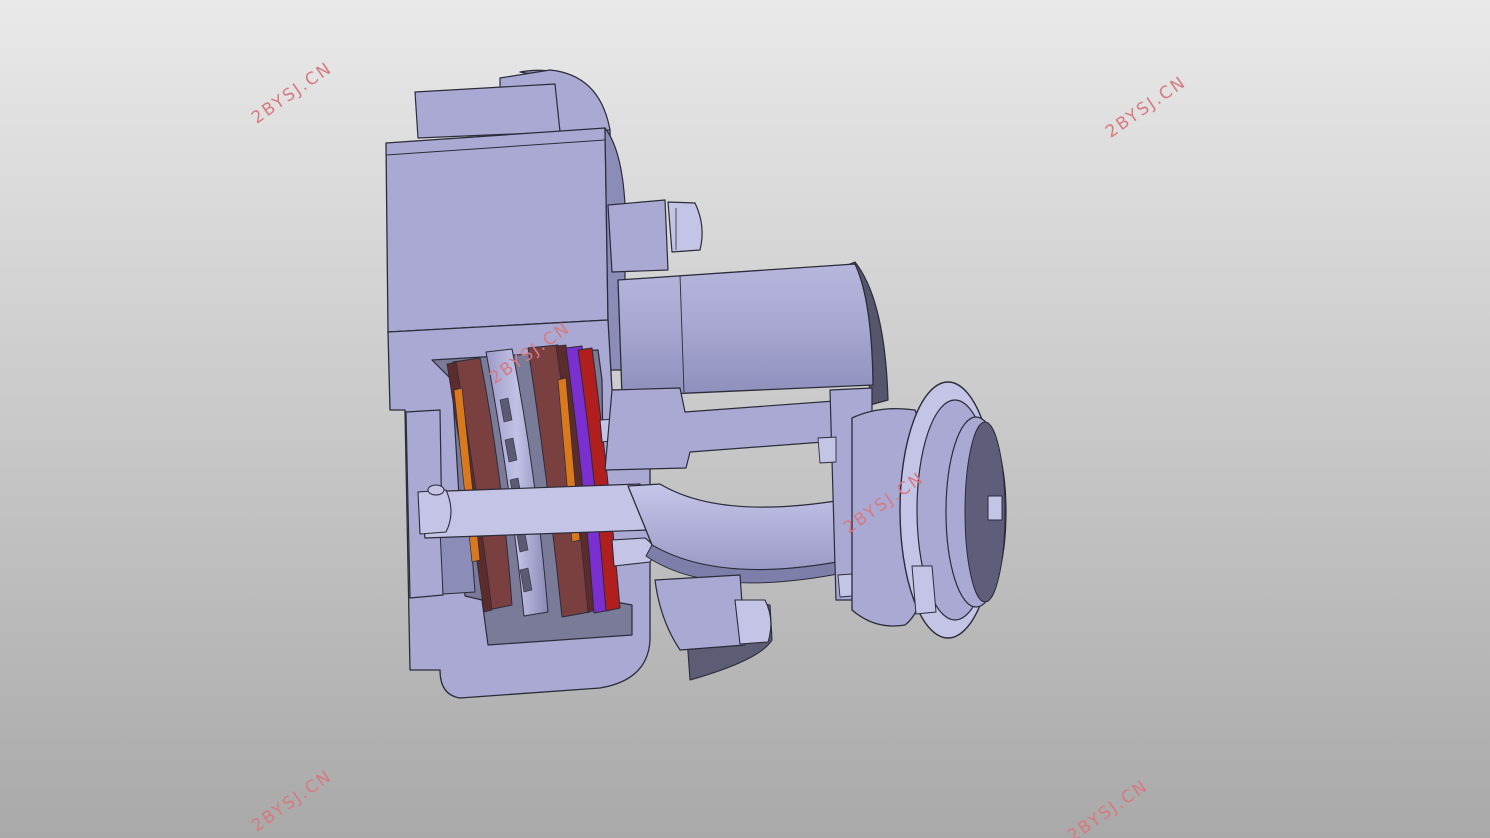  What do you see at coordinates (827, 450) in the screenshot?
I see `mount-stud-upper` at bounding box center [827, 450].